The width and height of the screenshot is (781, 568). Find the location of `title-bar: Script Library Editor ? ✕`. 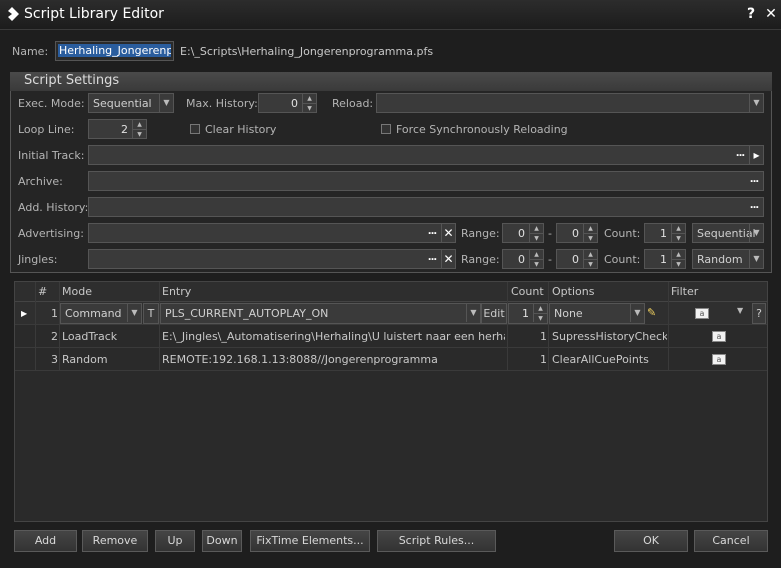

title-bar: Script Library Editor ? ✕ is located at coordinates (390, 15).